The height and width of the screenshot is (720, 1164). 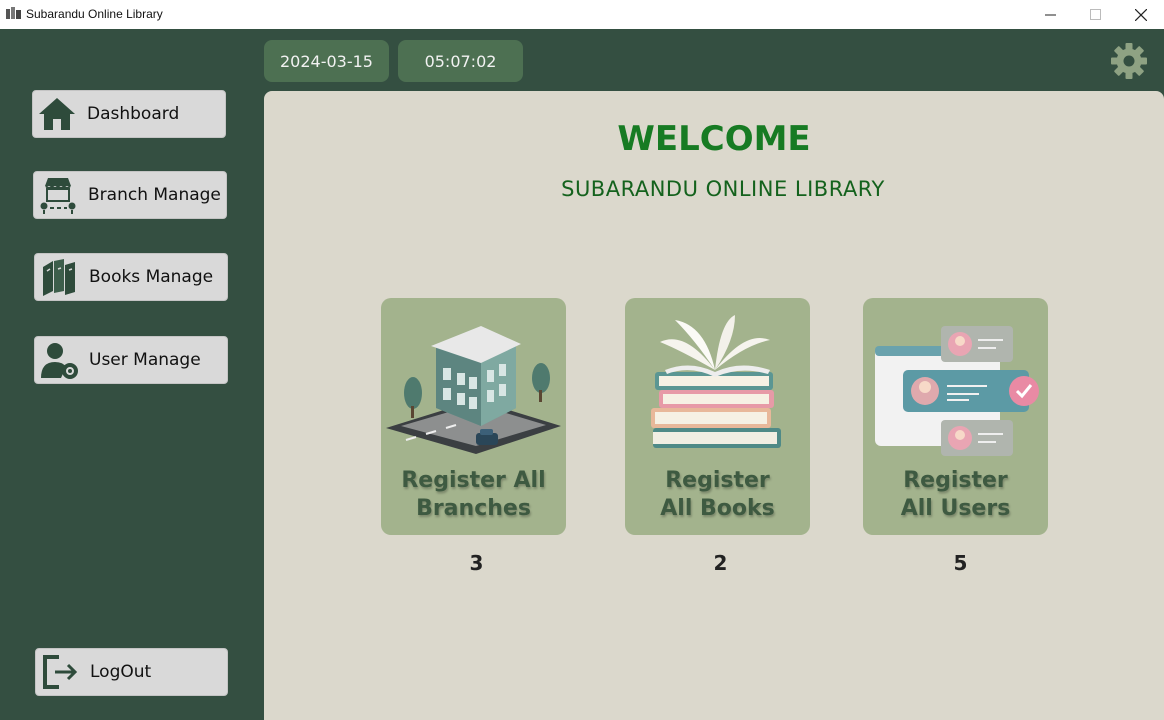 What do you see at coordinates (154, 195) in the screenshot?
I see `sidebar-item-label: Branch Manage` at bounding box center [154, 195].